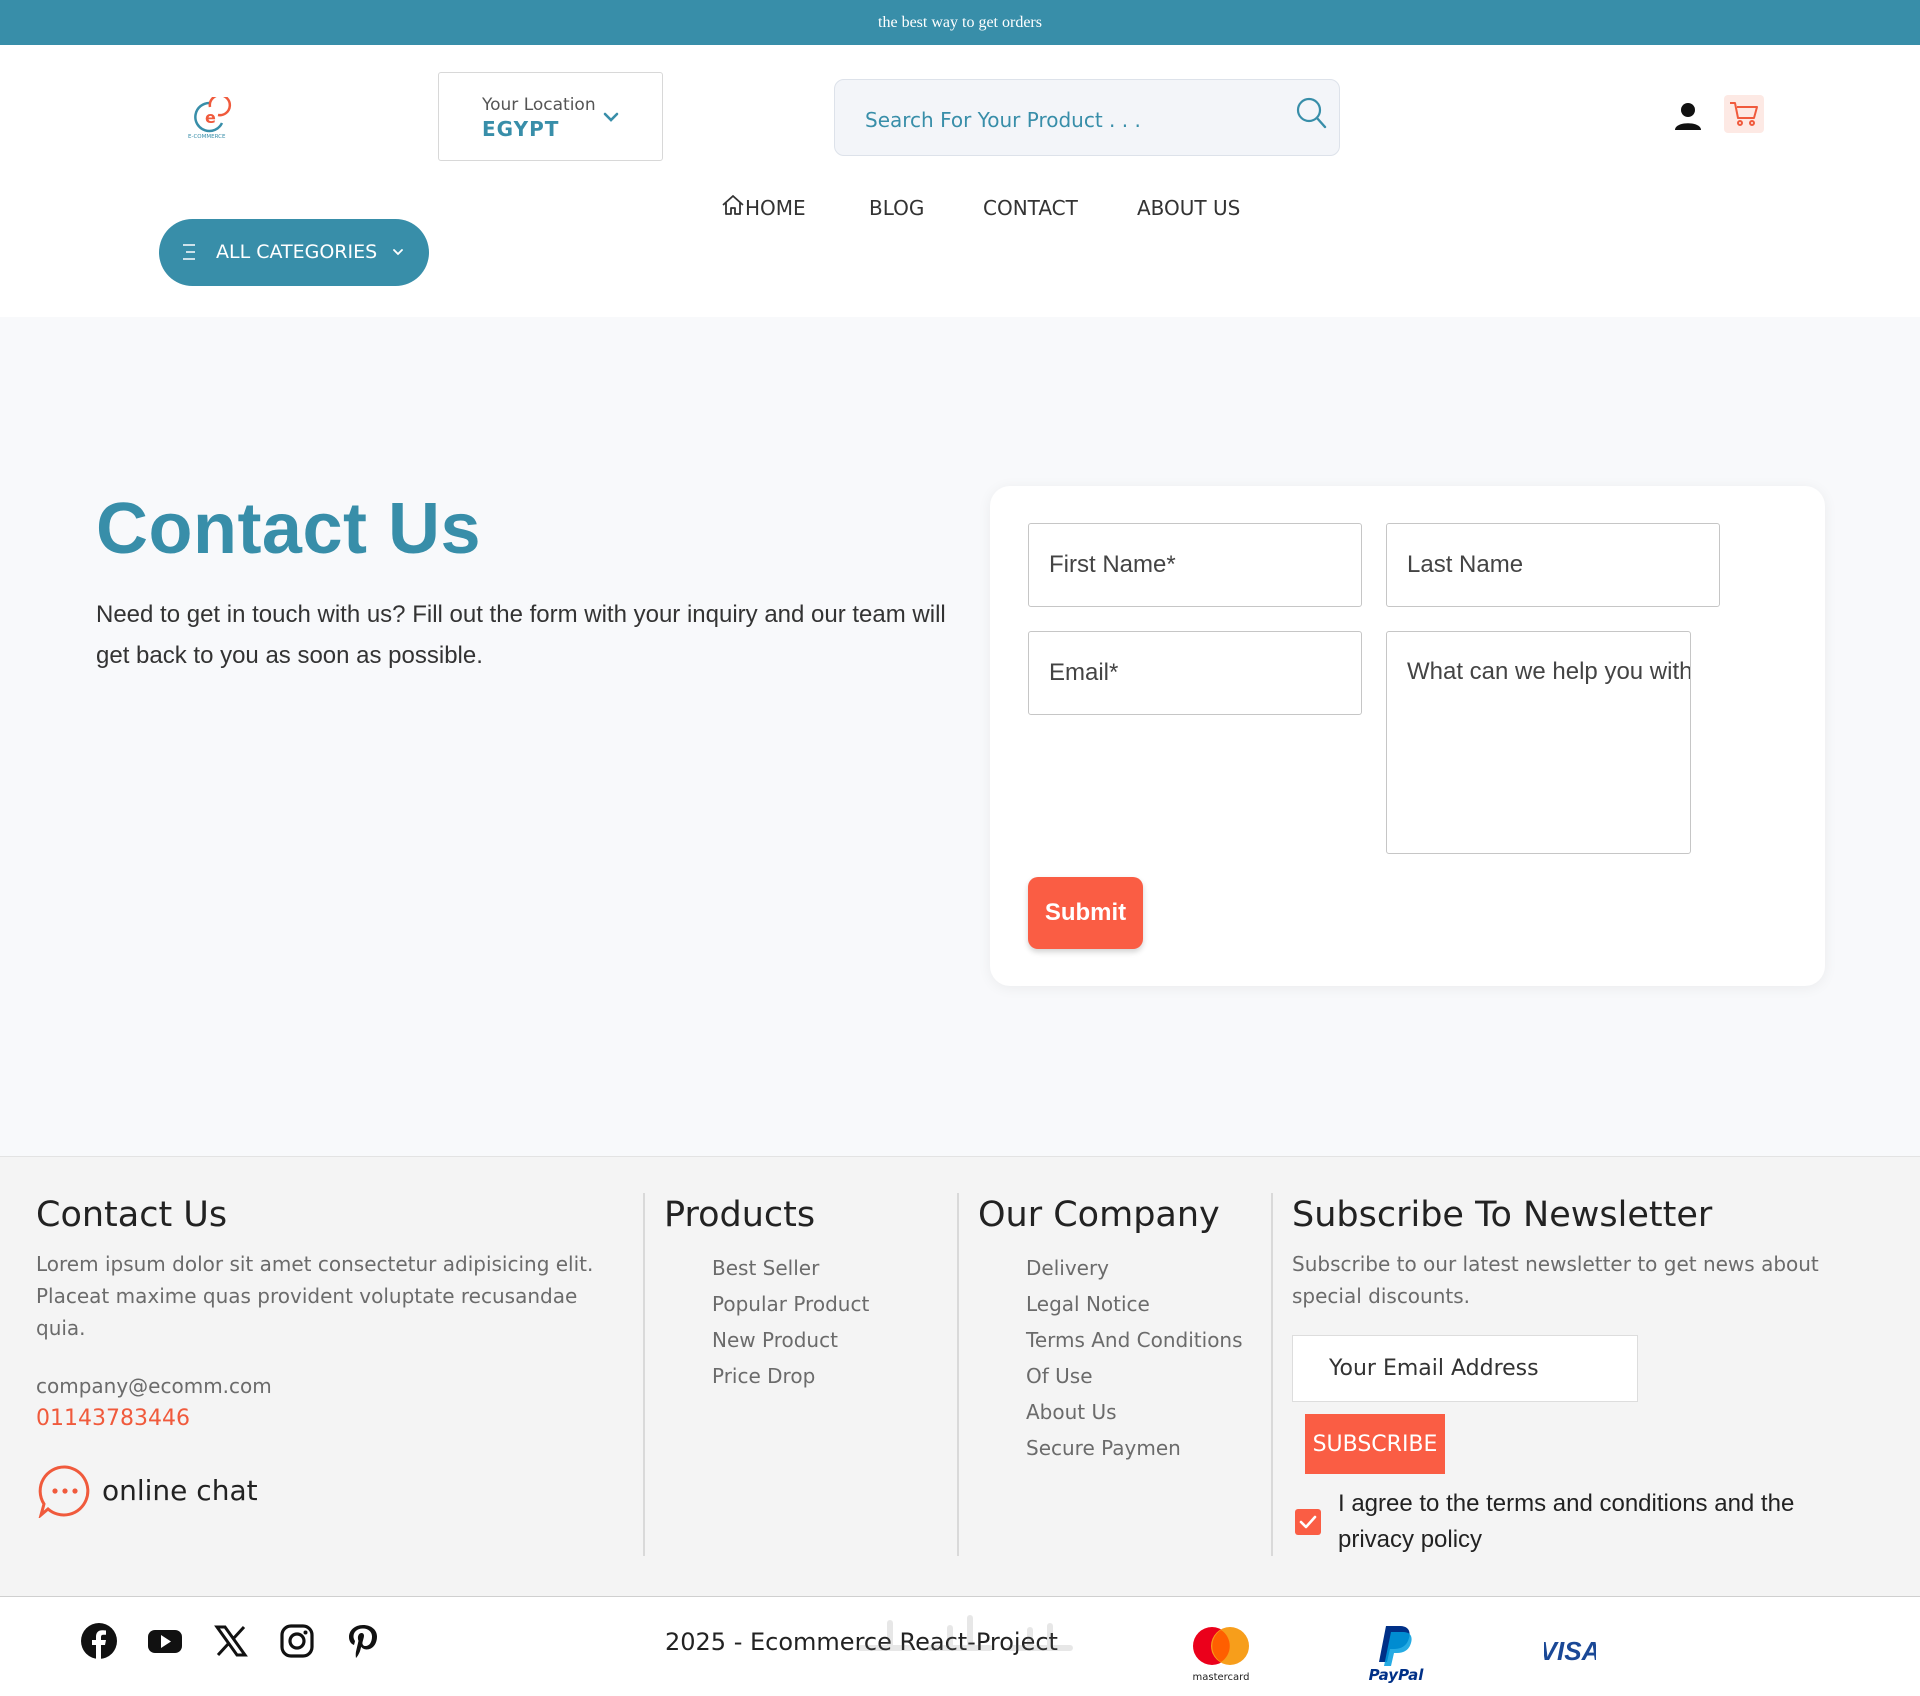  Describe the element at coordinates (154, 1386) in the screenshot. I see `footer-email: company@ecomm.com` at that location.